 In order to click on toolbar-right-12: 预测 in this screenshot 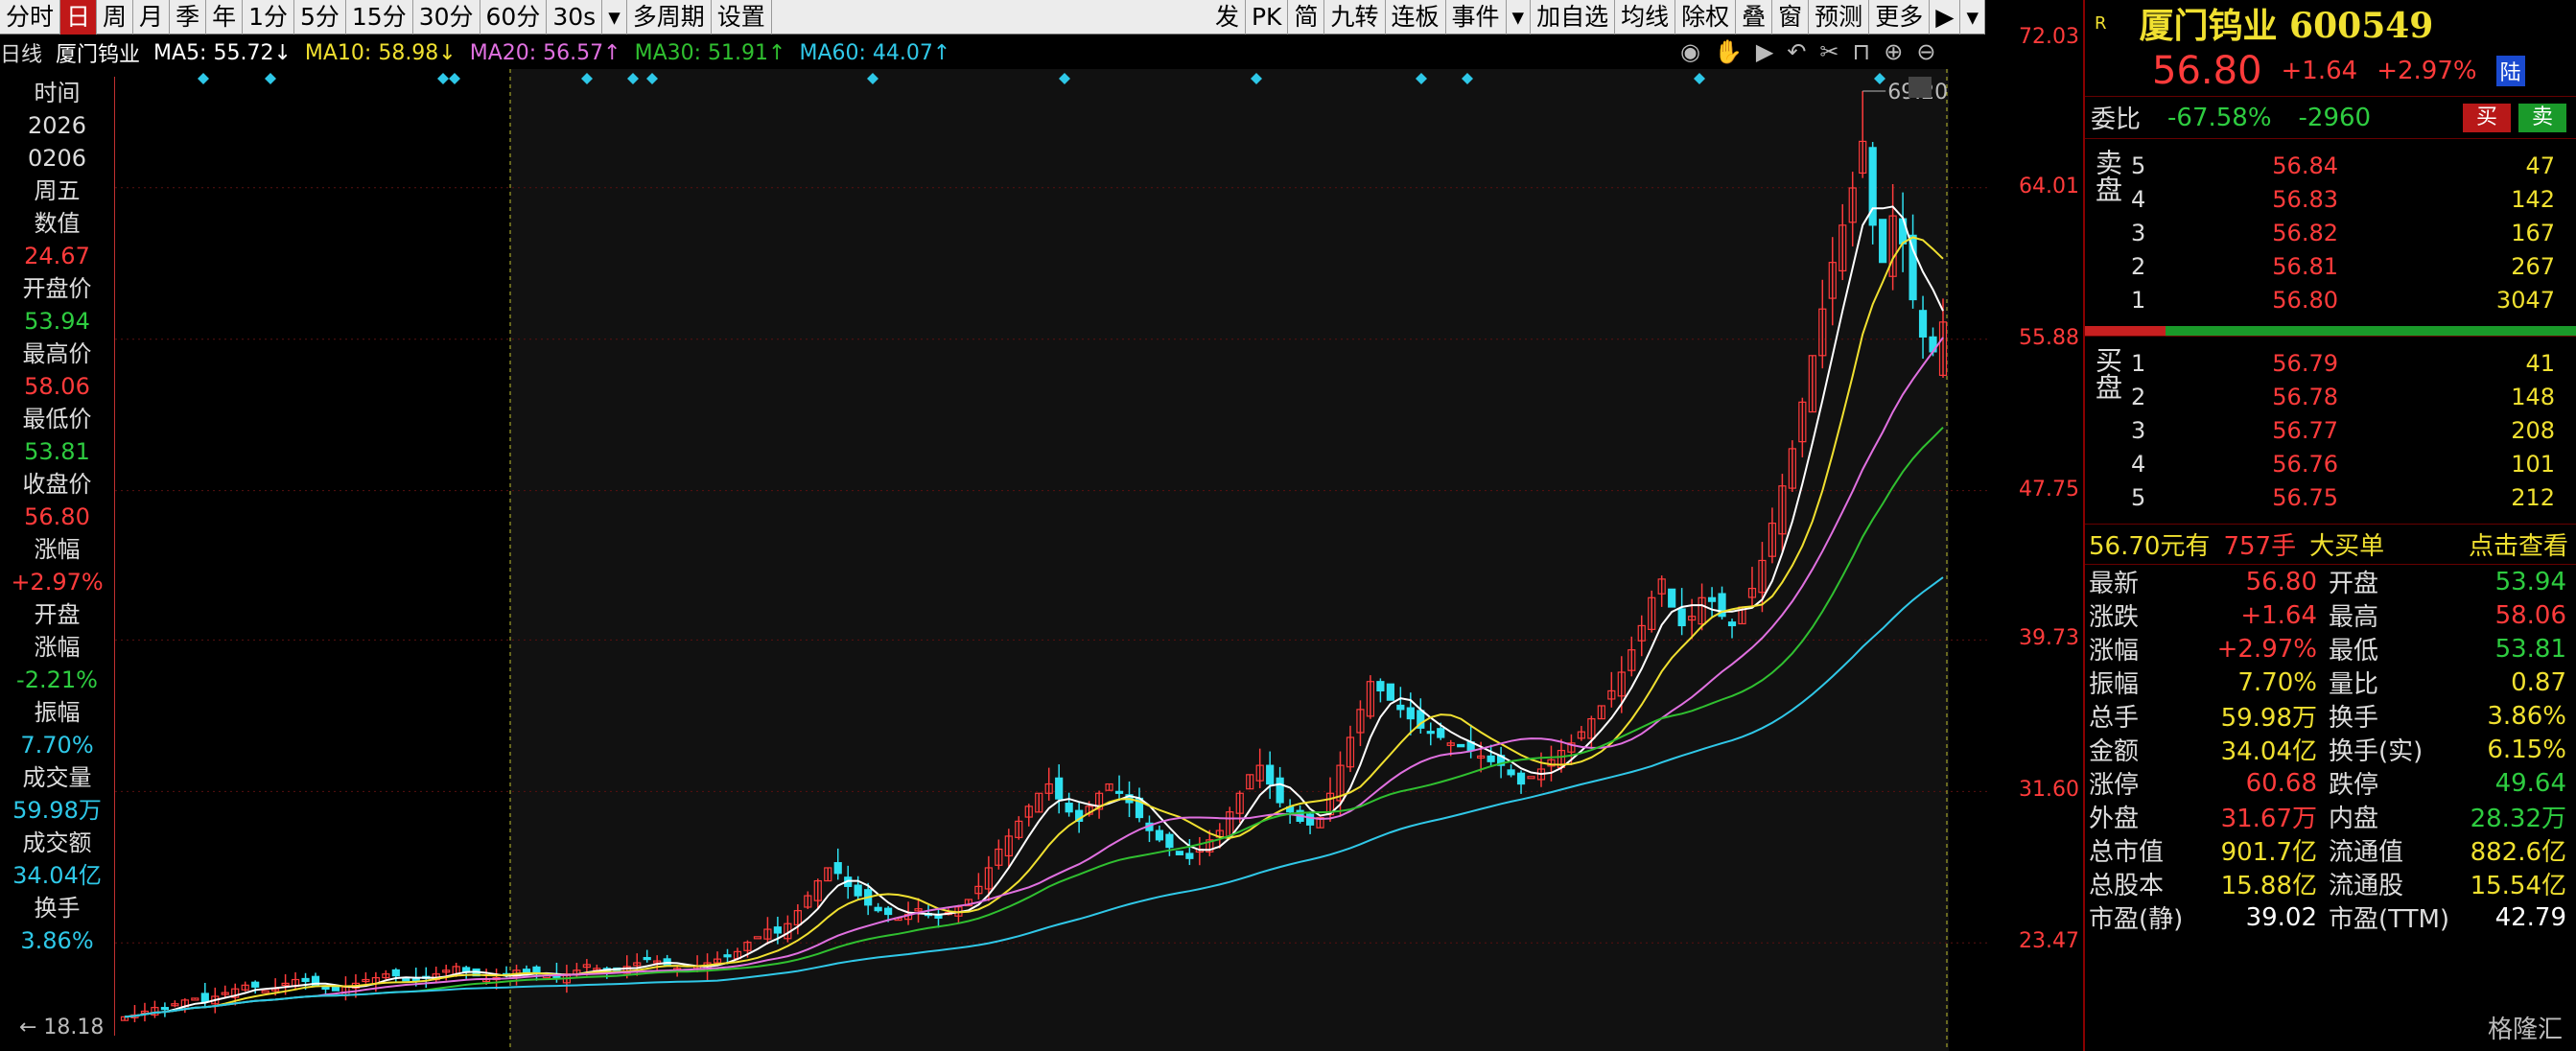, I will do `click(1839, 17)`.